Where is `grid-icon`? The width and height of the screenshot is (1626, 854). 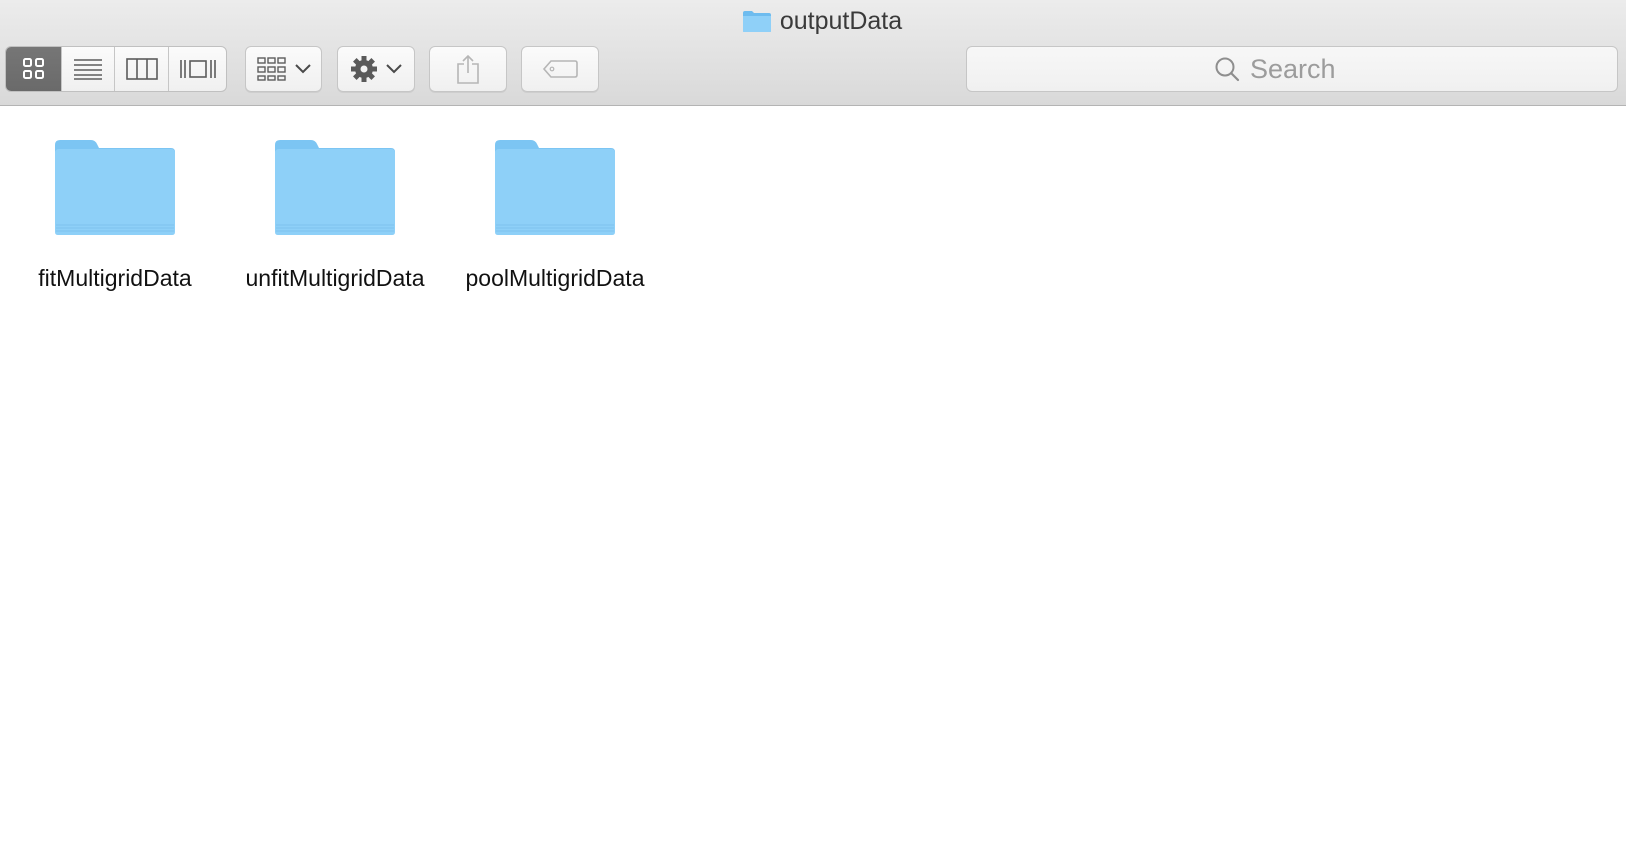 grid-icon is located at coordinates (33, 68).